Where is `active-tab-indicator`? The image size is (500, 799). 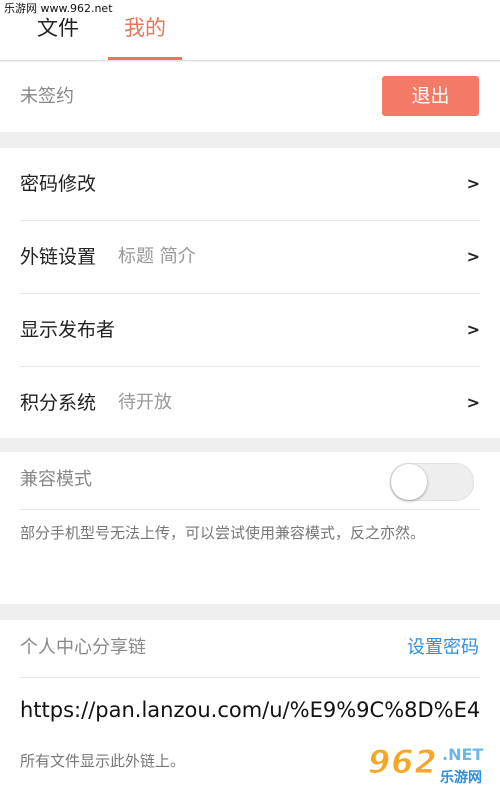
active-tab-indicator is located at coordinates (145, 58).